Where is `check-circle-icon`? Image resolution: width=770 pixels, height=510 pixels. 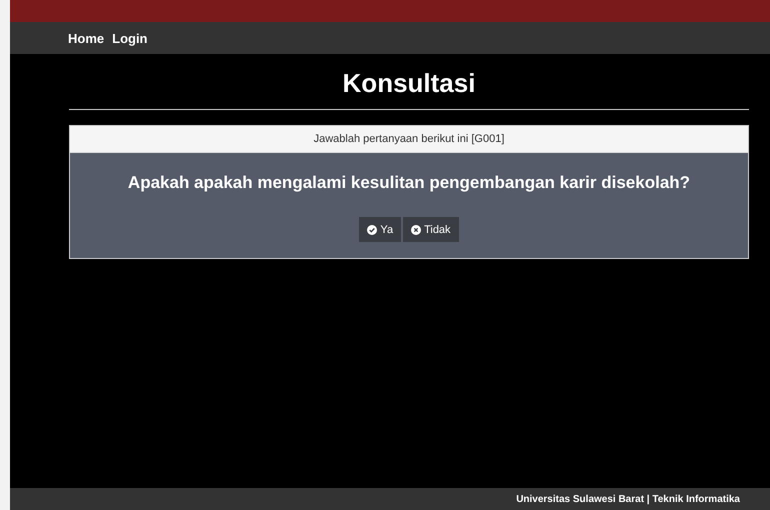 check-circle-icon is located at coordinates (372, 229).